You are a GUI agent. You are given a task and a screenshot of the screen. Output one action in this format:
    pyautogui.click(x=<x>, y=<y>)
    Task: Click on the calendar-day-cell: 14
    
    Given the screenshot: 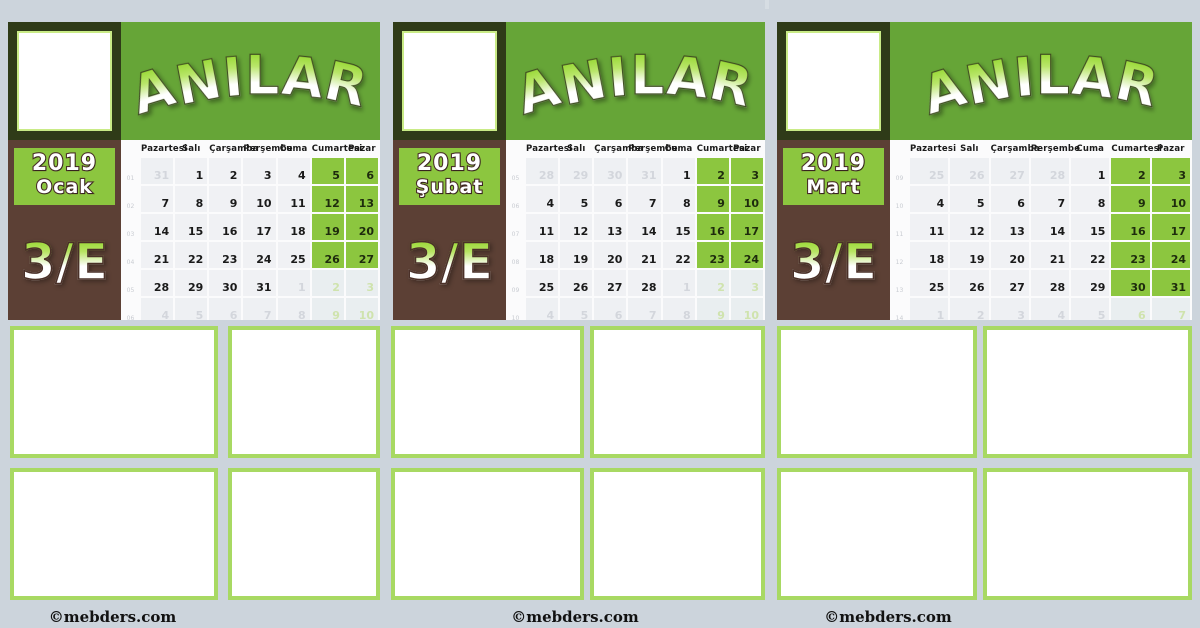 What is the action you would take?
    pyautogui.click(x=1050, y=227)
    